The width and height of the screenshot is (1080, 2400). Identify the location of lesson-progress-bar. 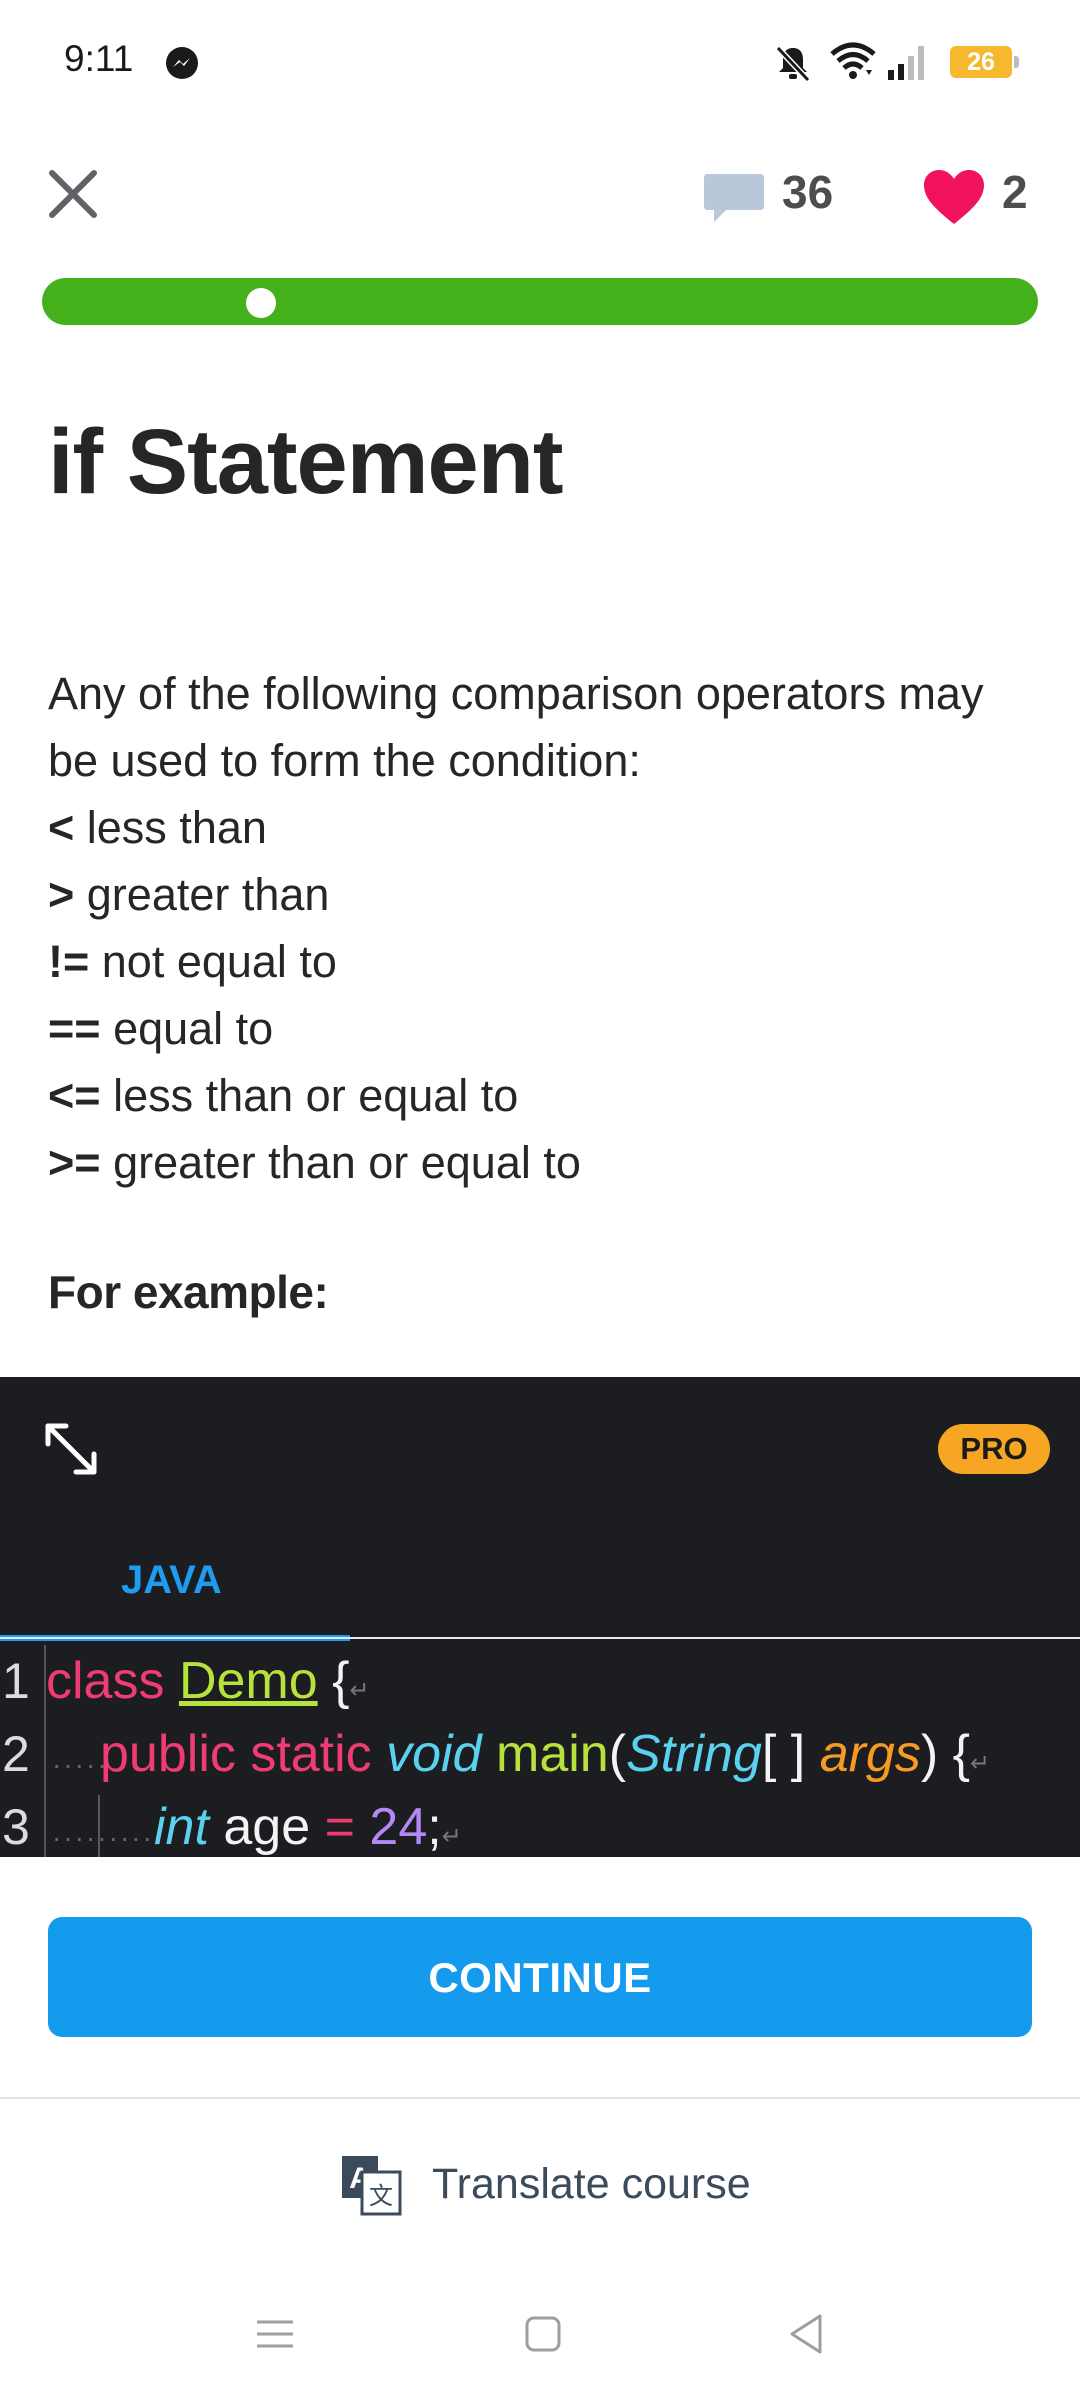
(540, 301).